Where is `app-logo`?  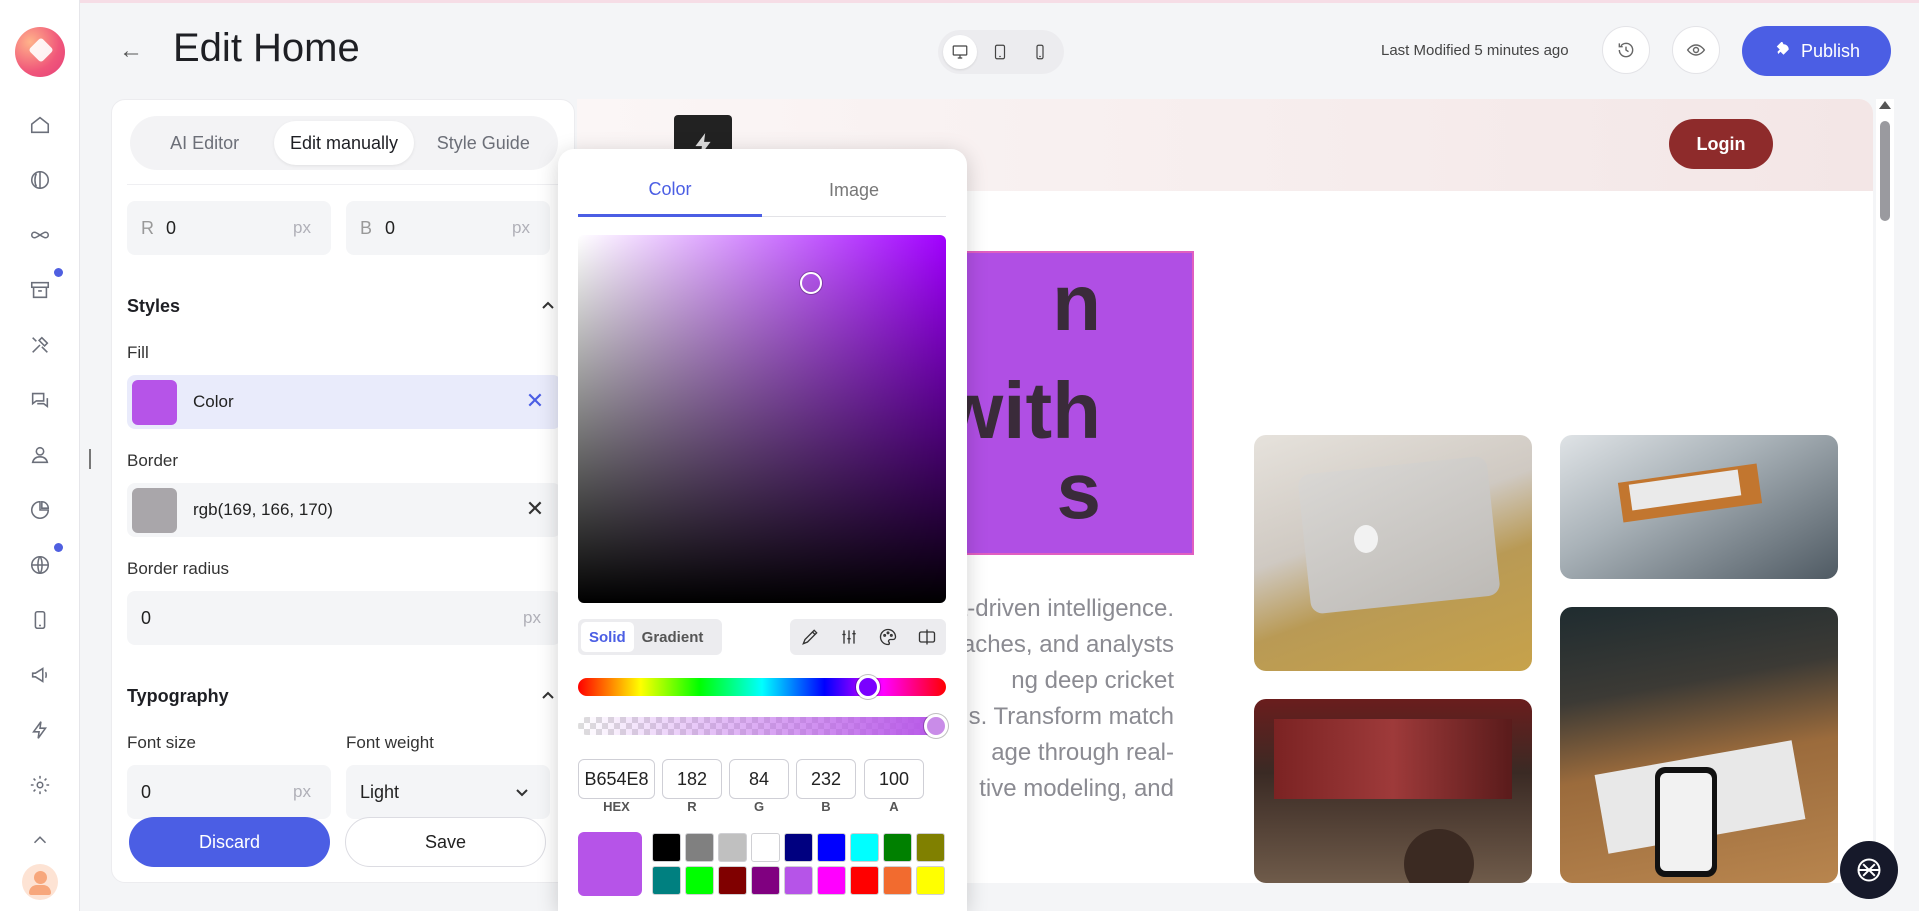
app-logo is located at coordinates (40, 52).